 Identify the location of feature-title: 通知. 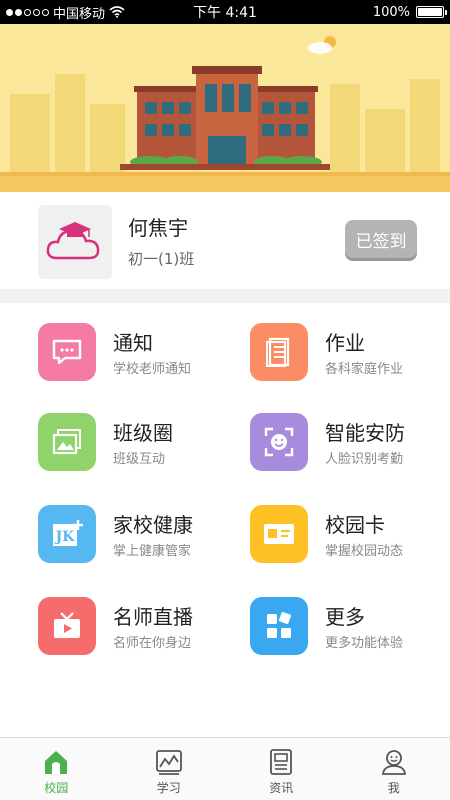
(133, 343).